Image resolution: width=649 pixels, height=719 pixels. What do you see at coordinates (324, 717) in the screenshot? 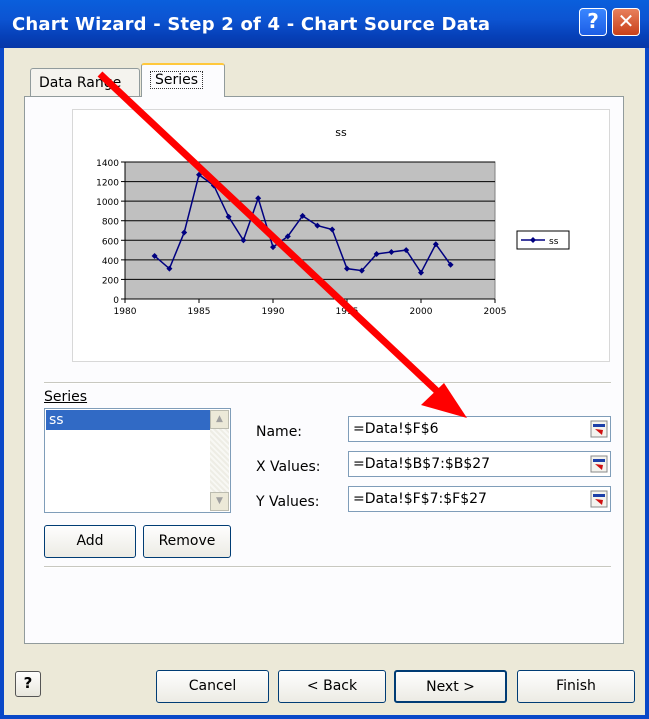
I see `window-frame-bottom` at bounding box center [324, 717].